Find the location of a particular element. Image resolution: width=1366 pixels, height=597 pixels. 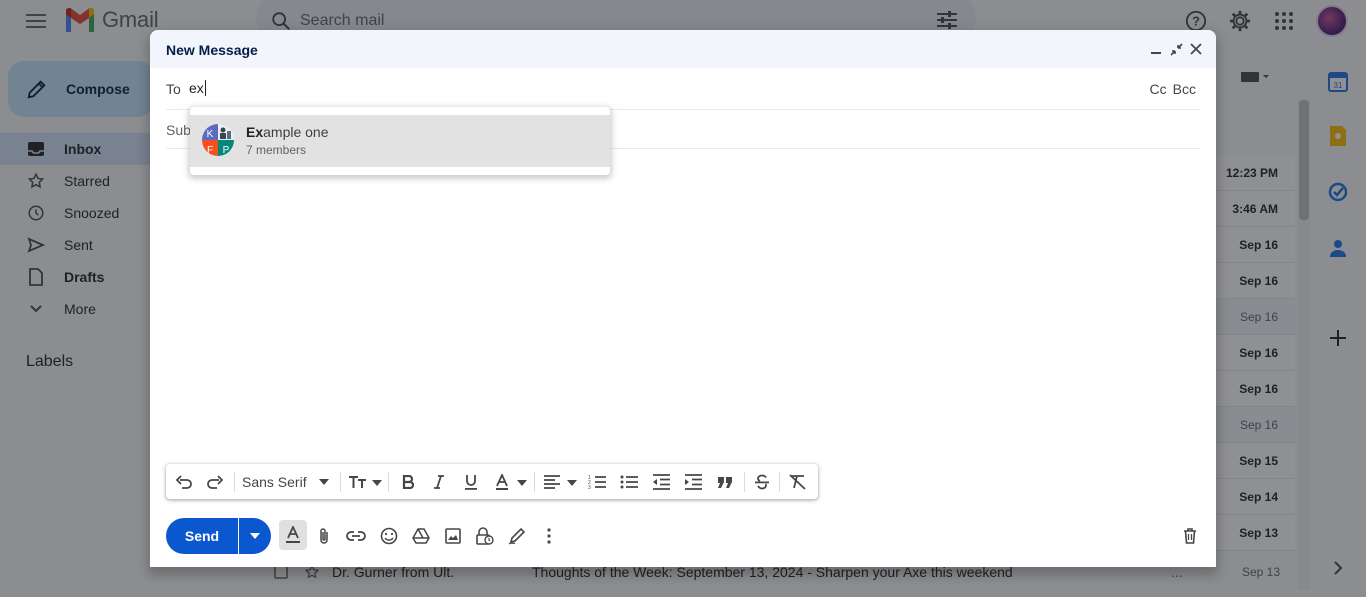

more-vert-icon is located at coordinates (549, 536).